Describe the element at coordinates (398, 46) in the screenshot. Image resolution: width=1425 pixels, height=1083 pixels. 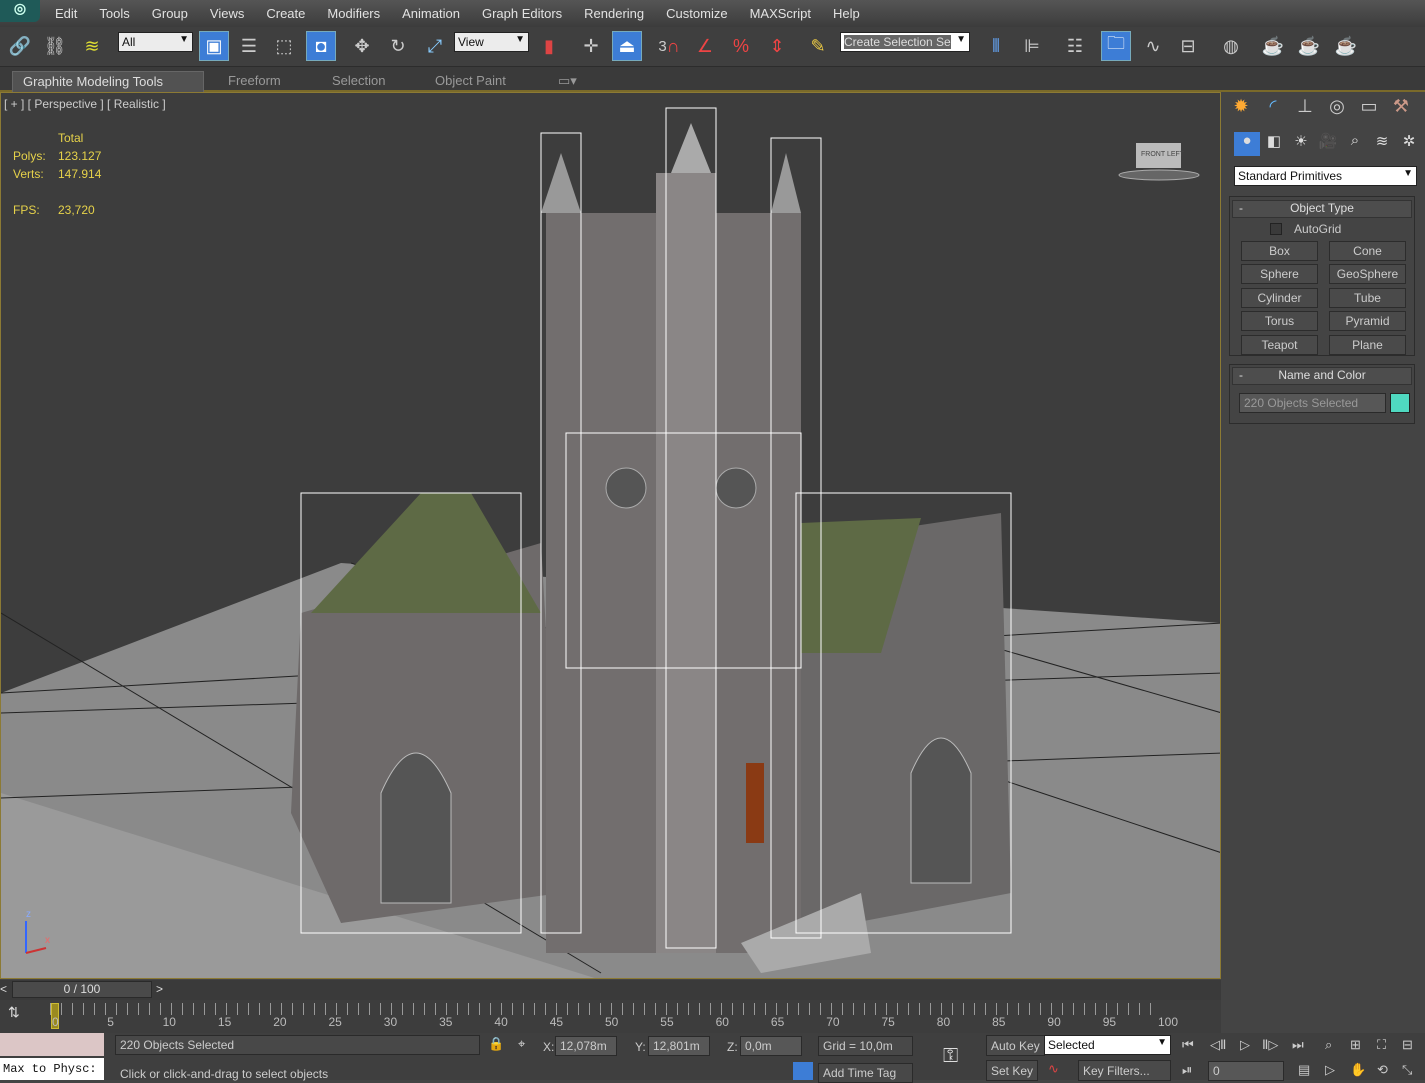
I see `rotate-icon: ↻` at that location.